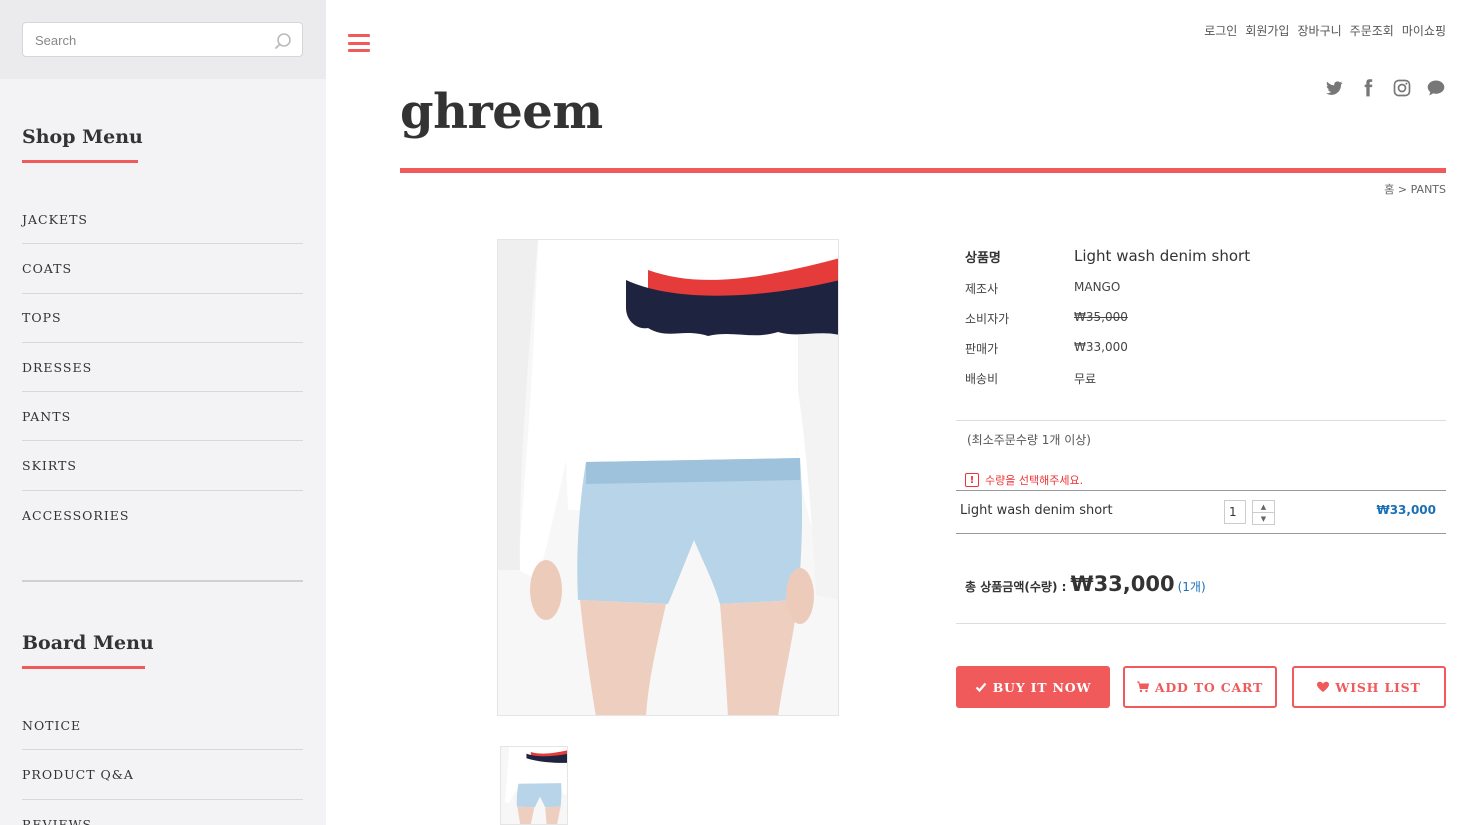 This screenshot has height=825, width=1480. What do you see at coordinates (1101, 347) in the screenshot?
I see `sale-price-value: ₩33,000` at bounding box center [1101, 347].